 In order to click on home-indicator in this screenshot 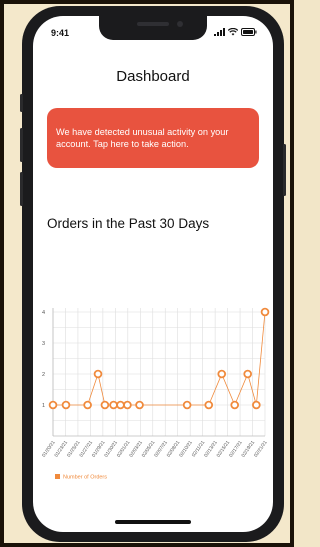, I will do `click(153, 522)`.